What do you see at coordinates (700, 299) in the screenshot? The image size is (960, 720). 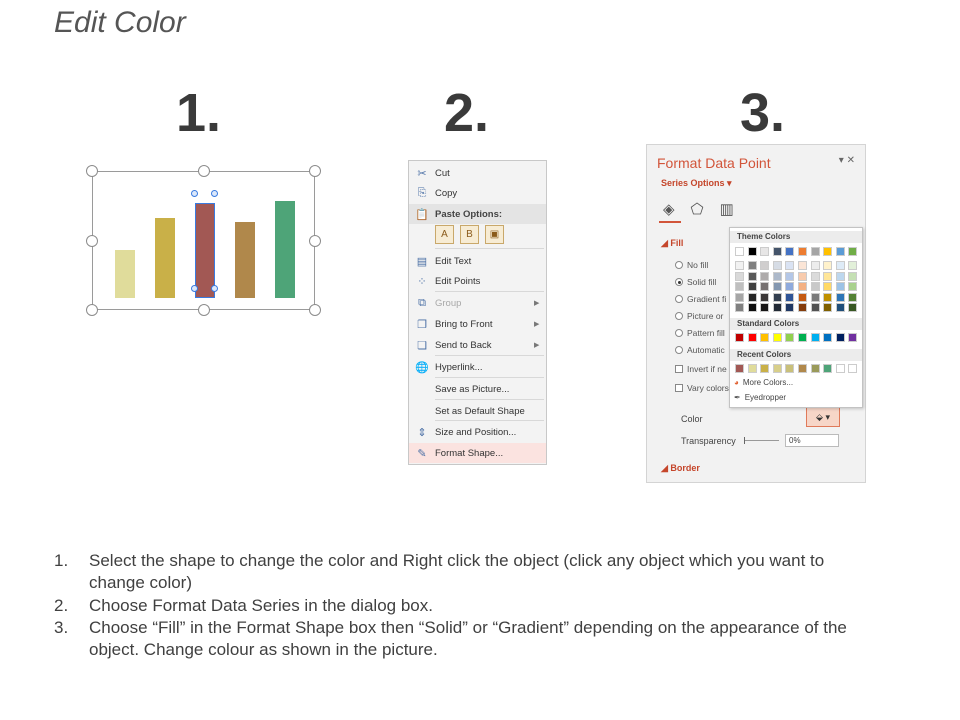 I see `fill-radio-2: Gradient fi` at bounding box center [700, 299].